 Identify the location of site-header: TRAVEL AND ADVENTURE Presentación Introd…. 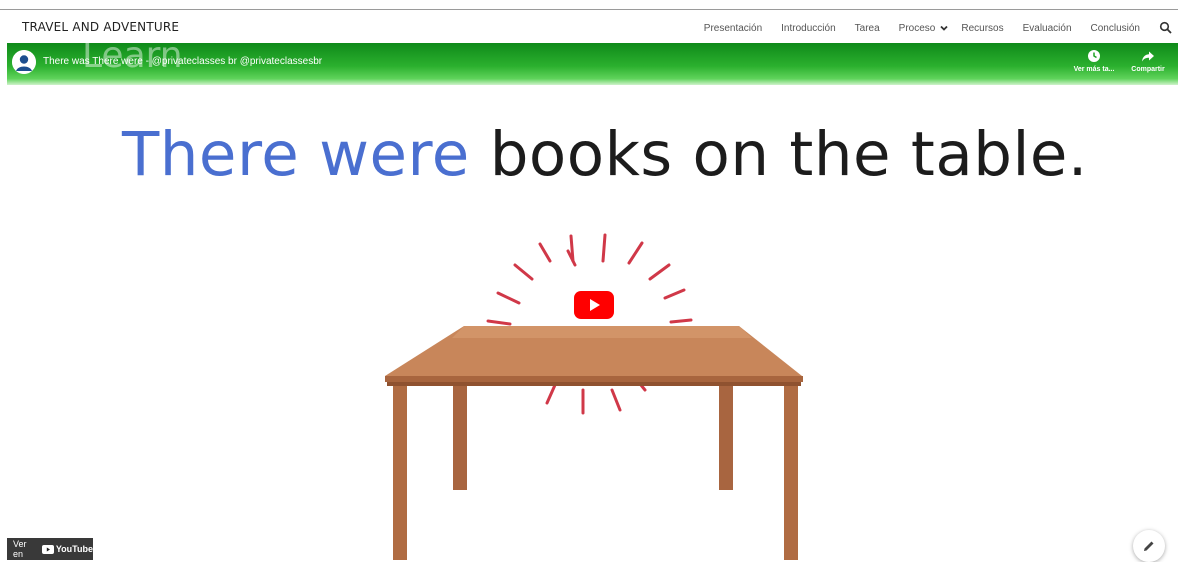
(589, 26).